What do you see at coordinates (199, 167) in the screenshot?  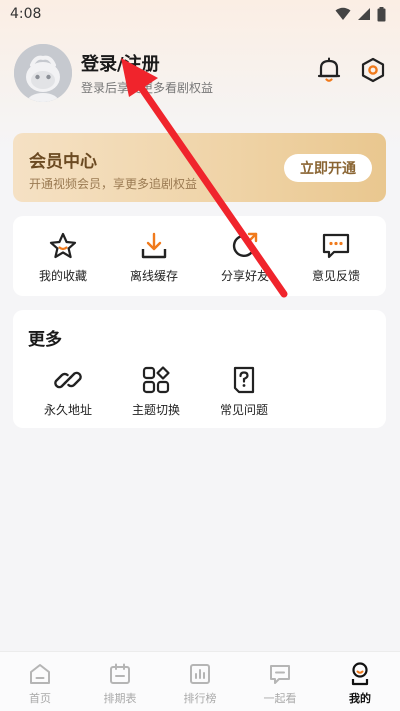 I see `vip-center-card: 会员中心 开通视频会员，享更多追剧权益 立即开通` at bounding box center [199, 167].